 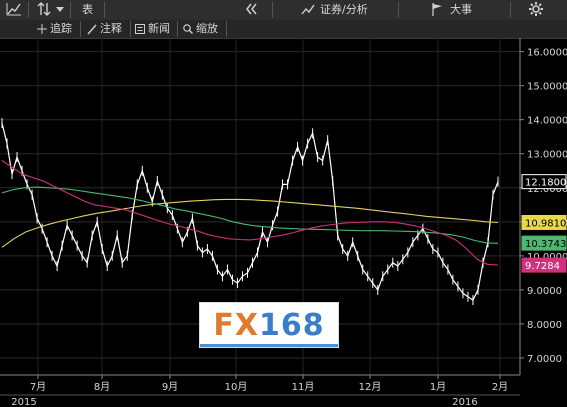 I want to click on year-label: 2015, so click(x=23, y=402).